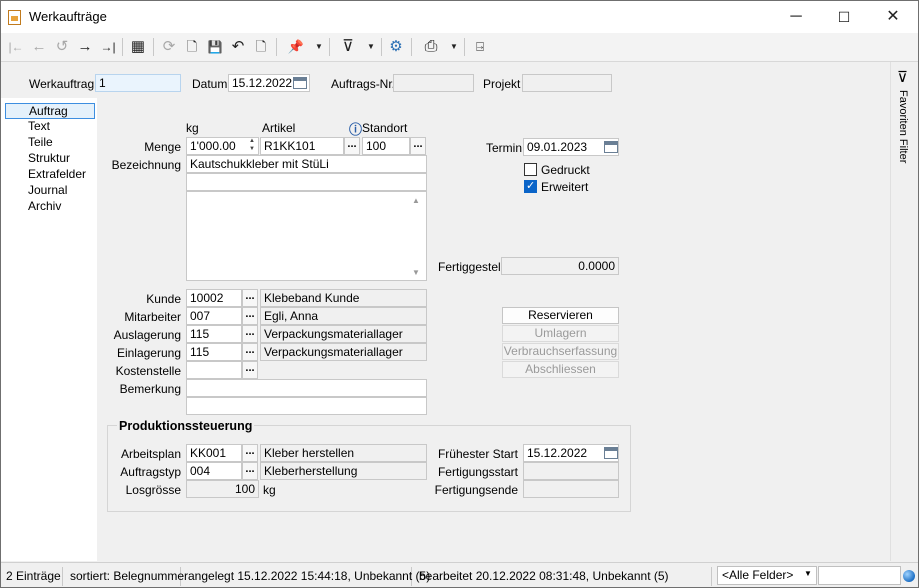 This screenshot has width=919, height=588. Describe the element at coordinates (560, 266) in the screenshot. I see `fertiggestellt-field: 0.0000` at that location.